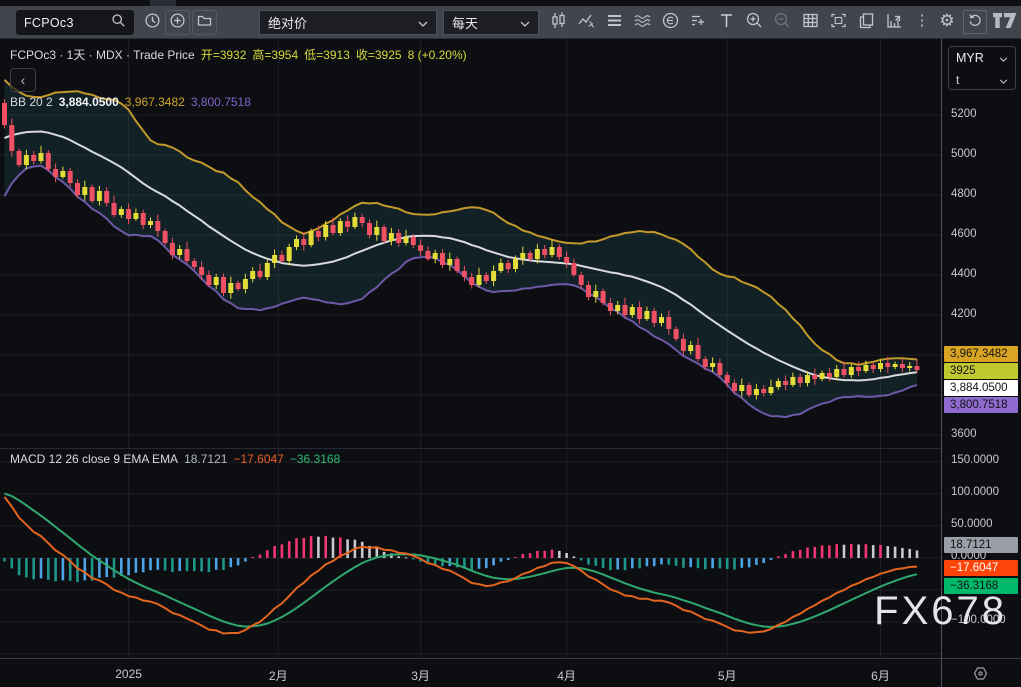 The image size is (1021, 687). Describe the element at coordinates (981, 388) in the screenshot. I see `price-badge-bb-basis: 3,884.0500` at that location.